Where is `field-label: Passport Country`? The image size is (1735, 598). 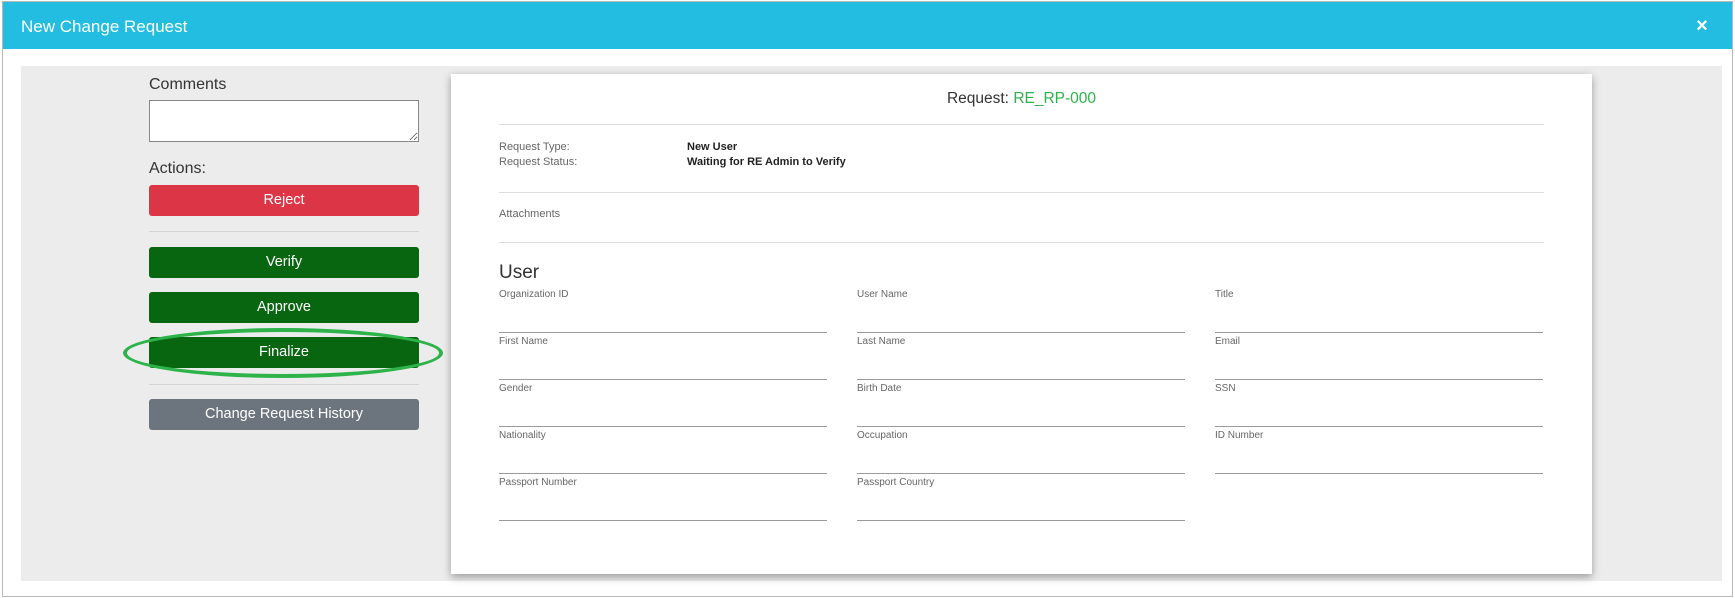
field-label: Passport Country is located at coordinates (896, 482).